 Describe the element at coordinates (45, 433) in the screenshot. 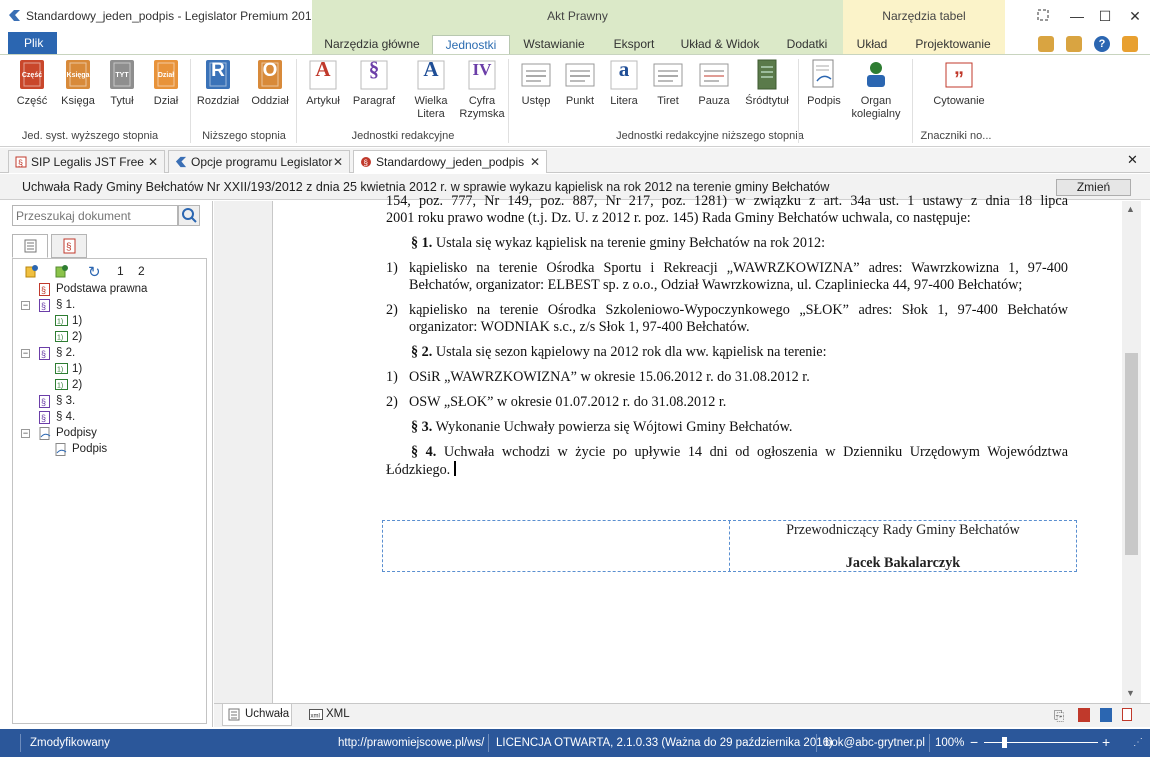

I see `signature-icon` at that location.